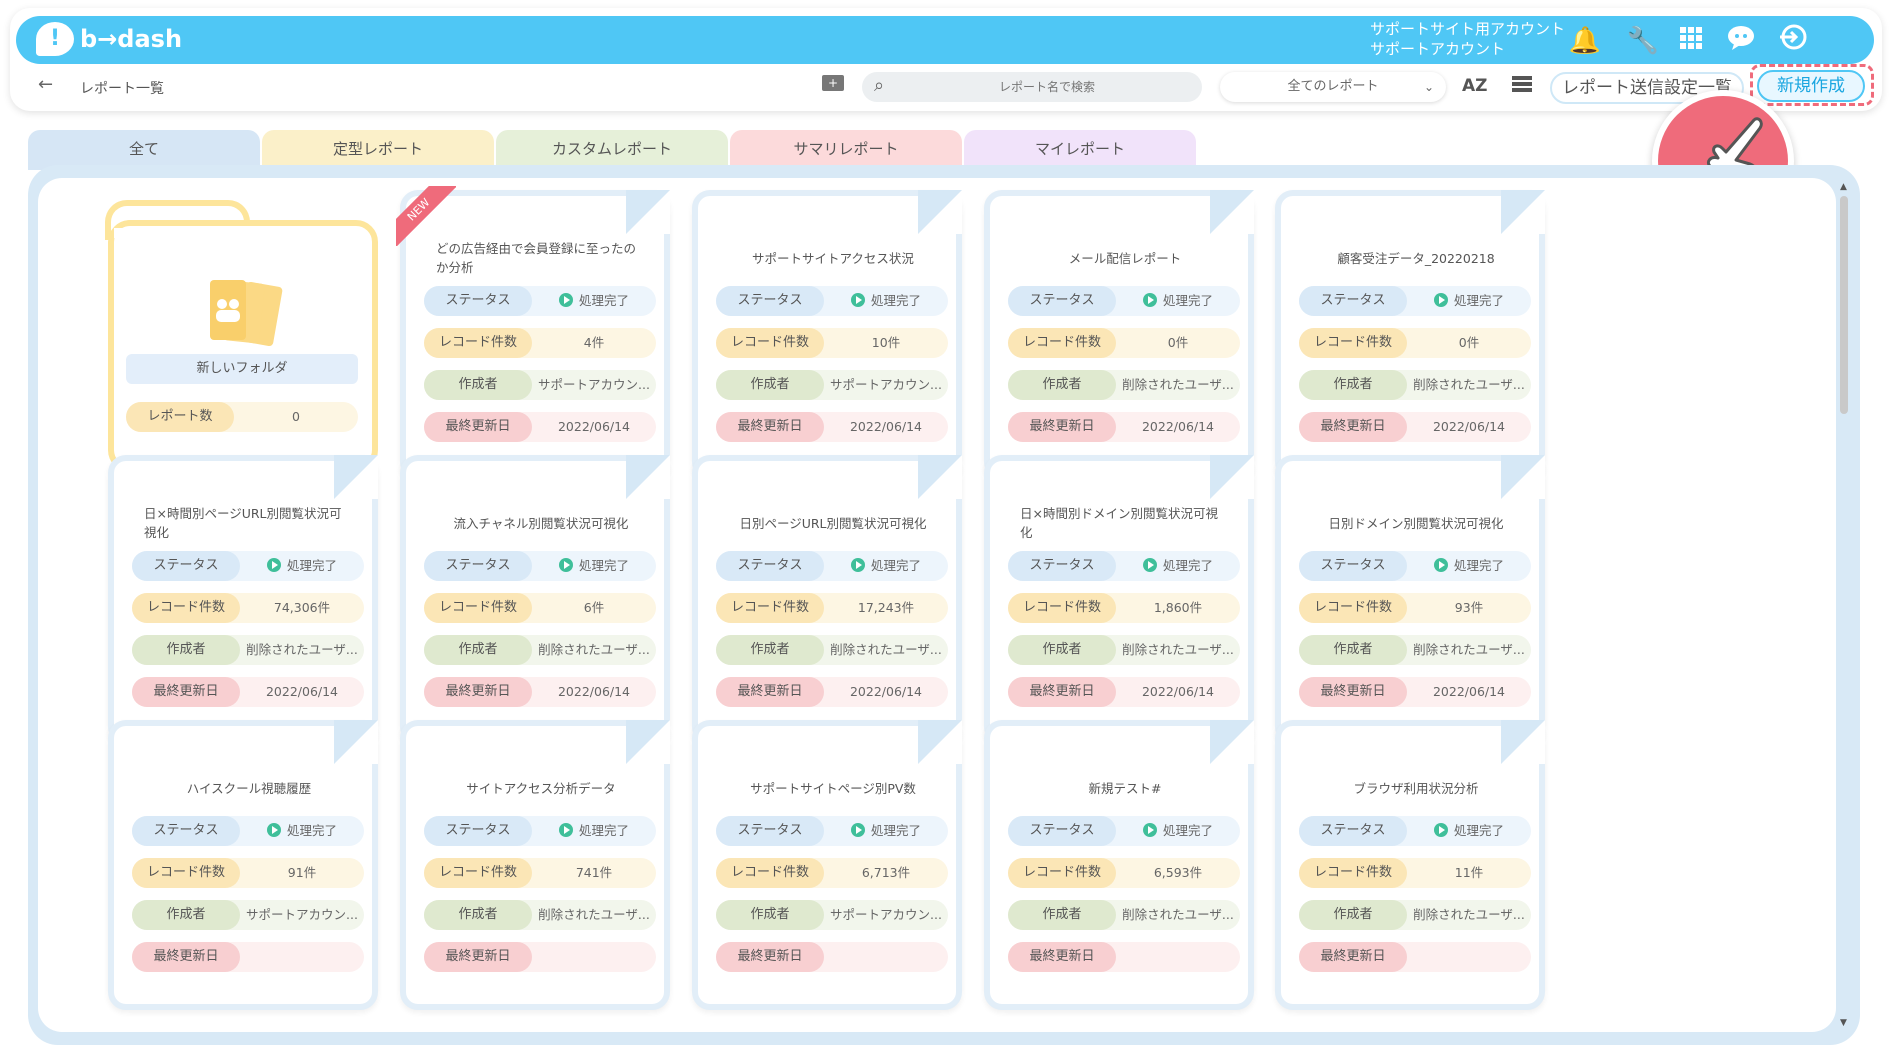 The image size is (1890, 1063). I want to click on chat-icon, so click(1741, 41).